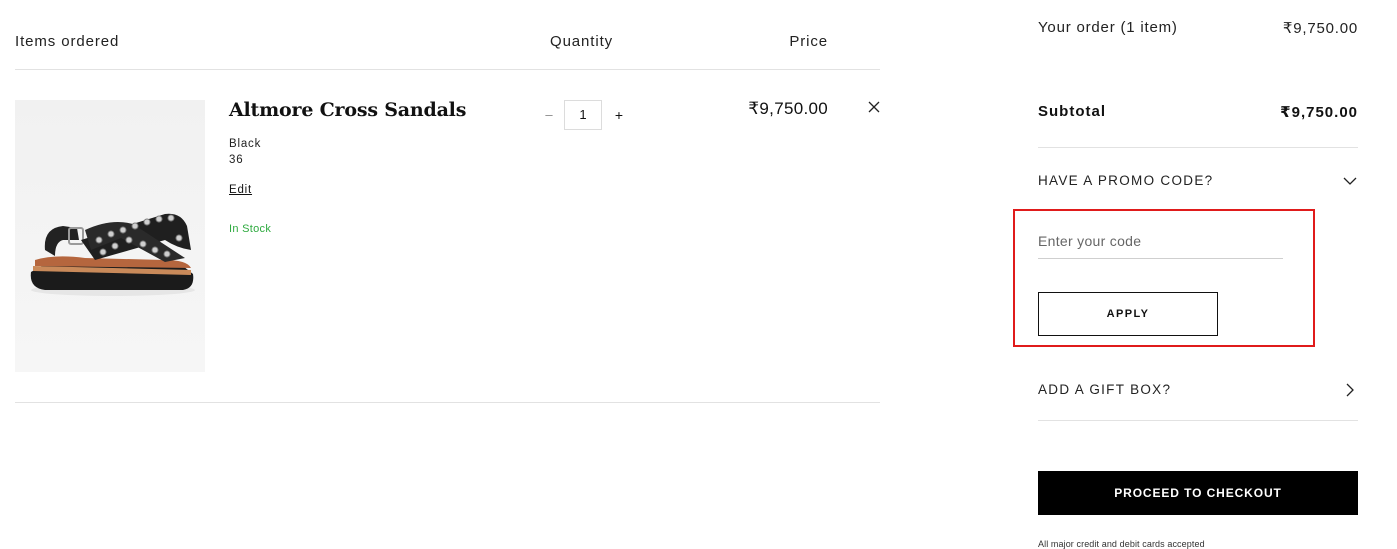  Describe the element at coordinates (1198, 147) in the screenshot. I see `subtotal-divider` at that location.